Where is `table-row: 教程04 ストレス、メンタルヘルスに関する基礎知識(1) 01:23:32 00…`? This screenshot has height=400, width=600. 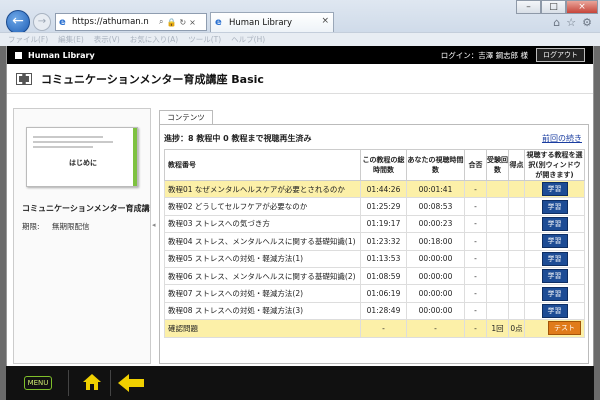 table-row: 教程04 ストレス、メンタルヘルスに関する基礎知識(1) 01:23:32 00… is located at coordinates (374, 241).